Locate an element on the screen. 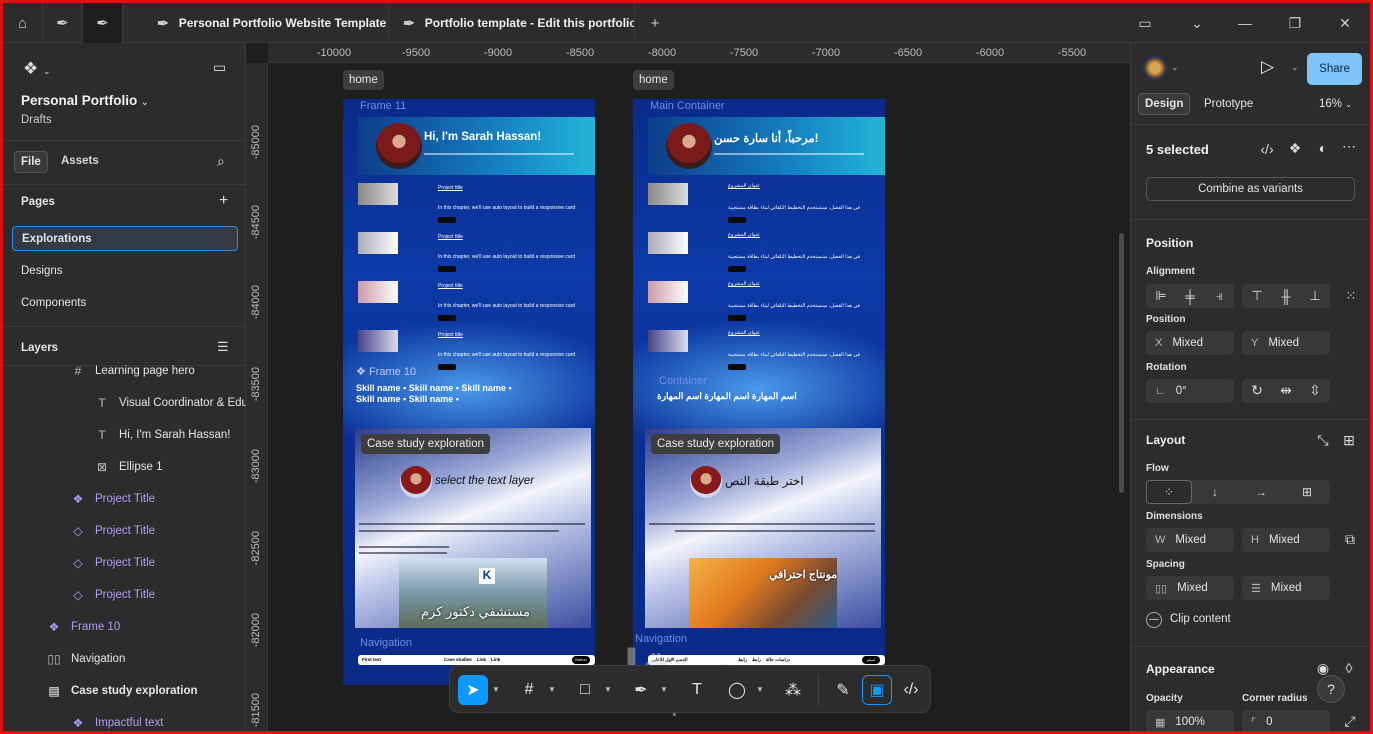 The image size is (1373, 734). align-middle-icon: ╫ is located at coordinates (1286, 296).